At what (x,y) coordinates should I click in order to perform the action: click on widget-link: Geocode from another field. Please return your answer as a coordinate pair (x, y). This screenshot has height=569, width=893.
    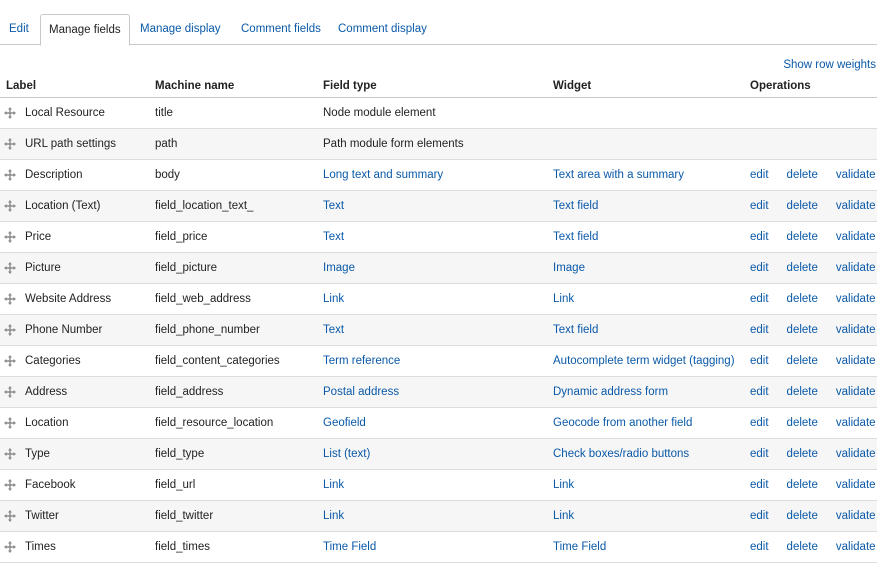
    Looking at the image, I should click on (622, 423).